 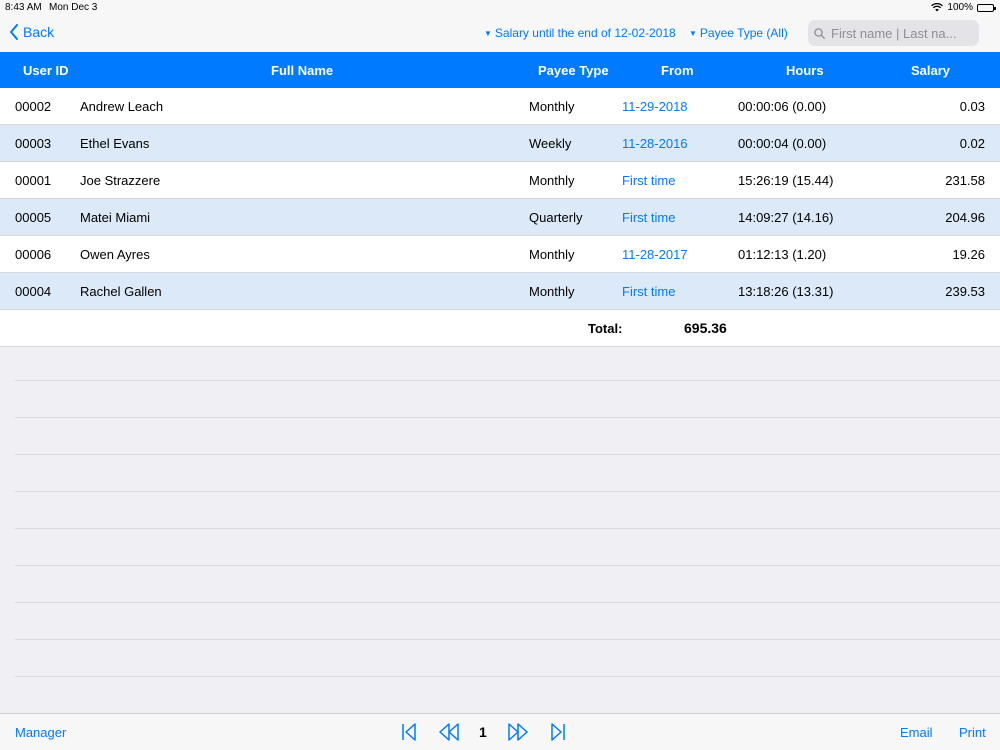 I want to click on chevron-left-icon, so click(x=14, y=32).